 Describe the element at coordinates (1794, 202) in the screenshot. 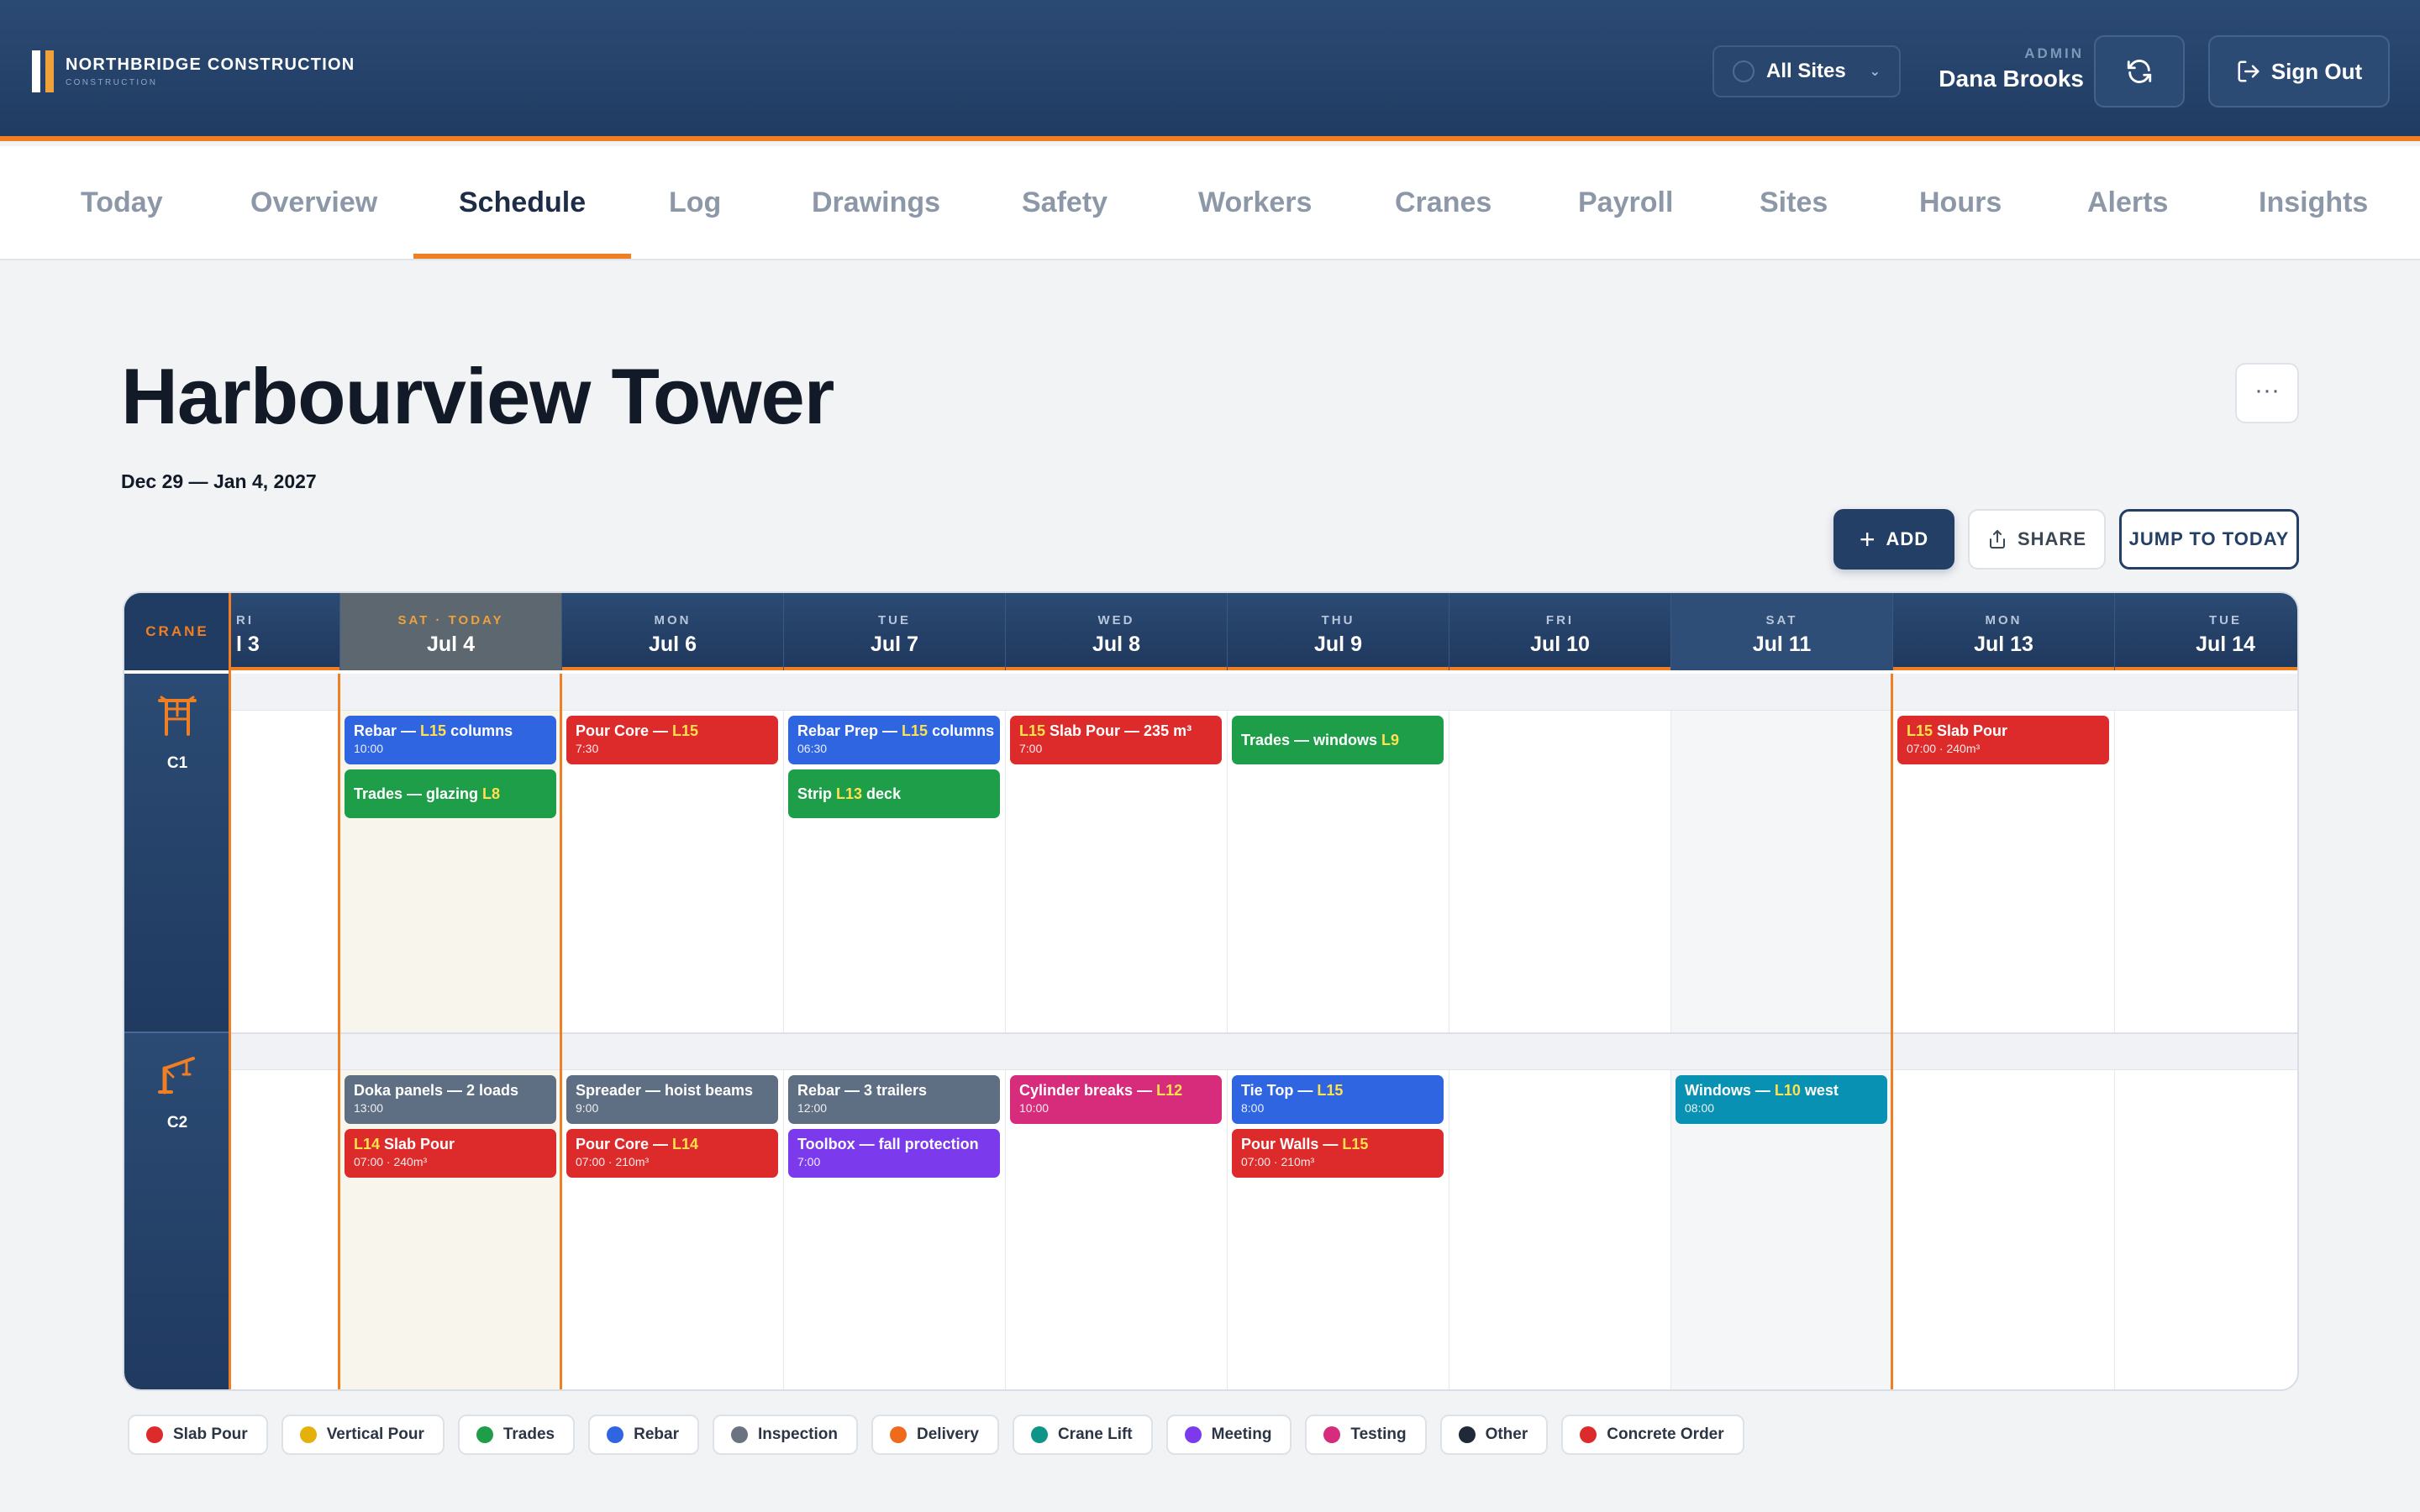

I see `tab-sites: Sites` at that location.